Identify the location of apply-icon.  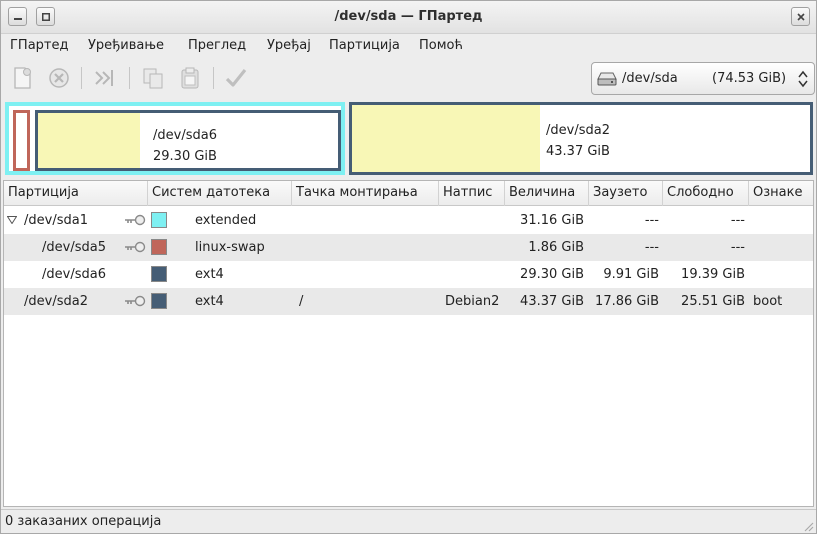
(236, 78).